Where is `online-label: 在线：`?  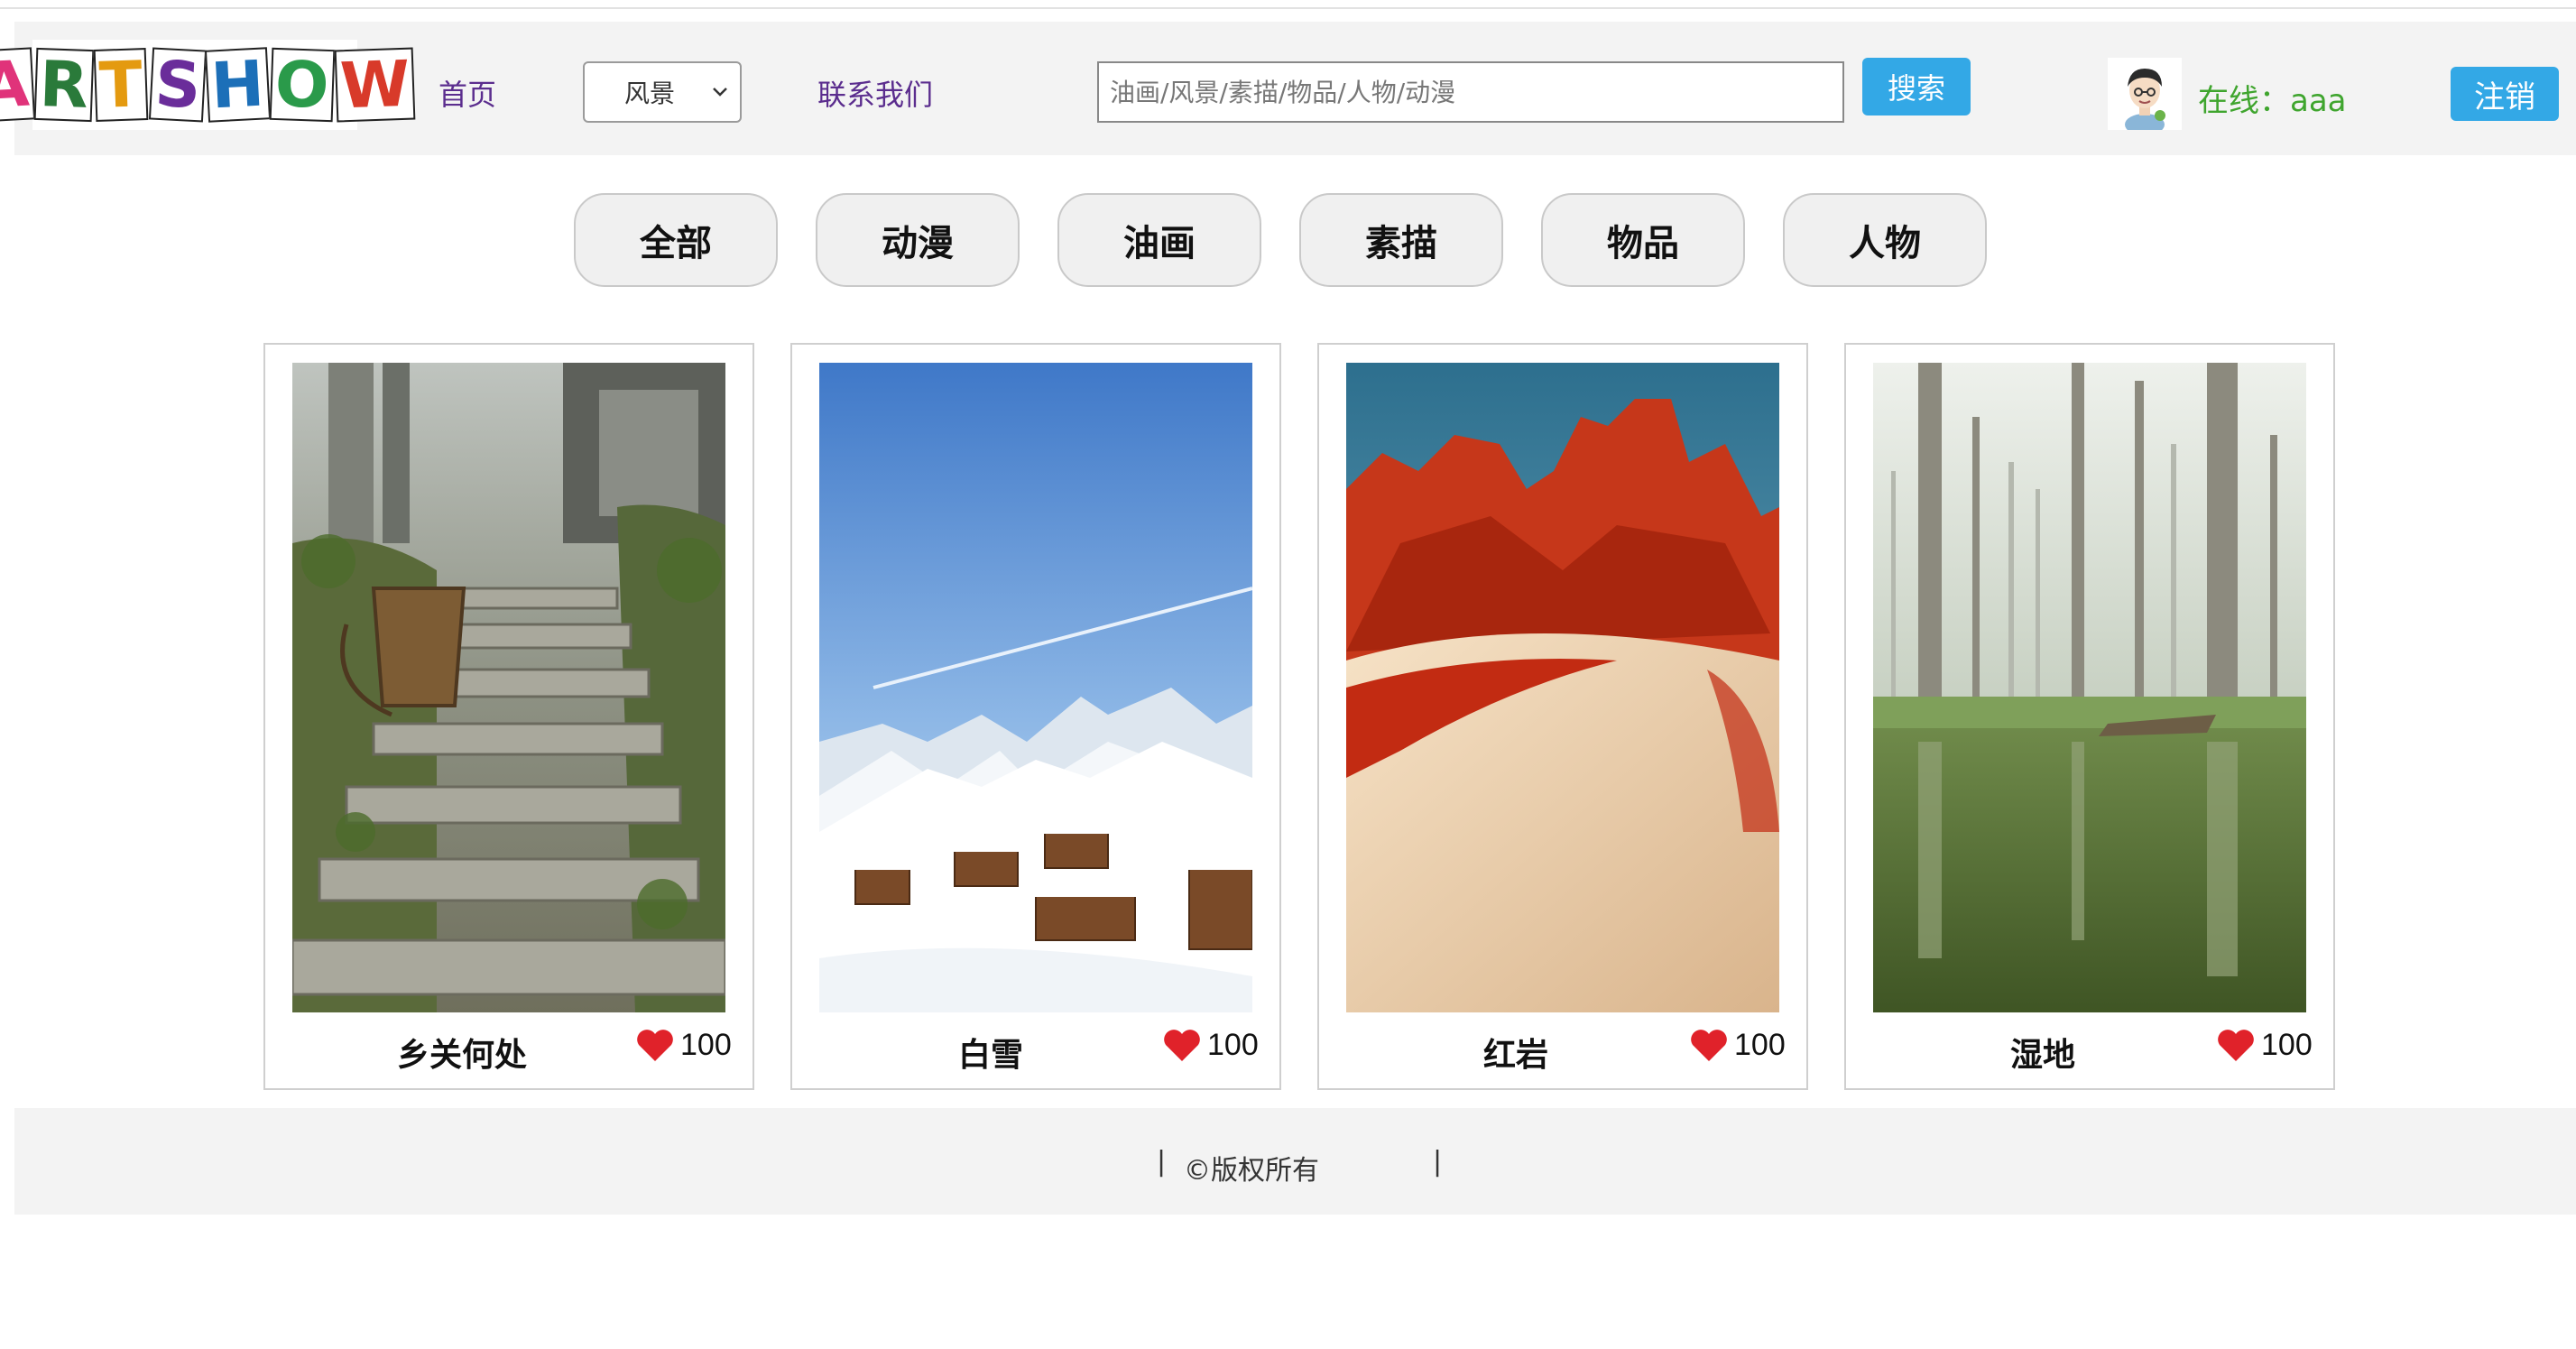 online-label: 在线： is located at coordinates (2244, 101).